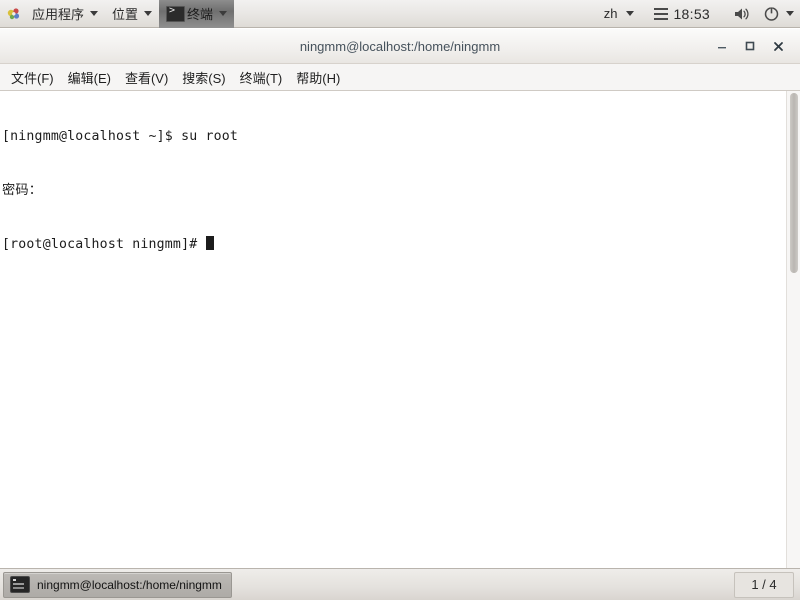 This screenshot has width=800, height=600. What do you see at coordinates (58, 14) in the screenshot?
I see `menu-applications-label: 应用程序` at bounding box center [58, 14].